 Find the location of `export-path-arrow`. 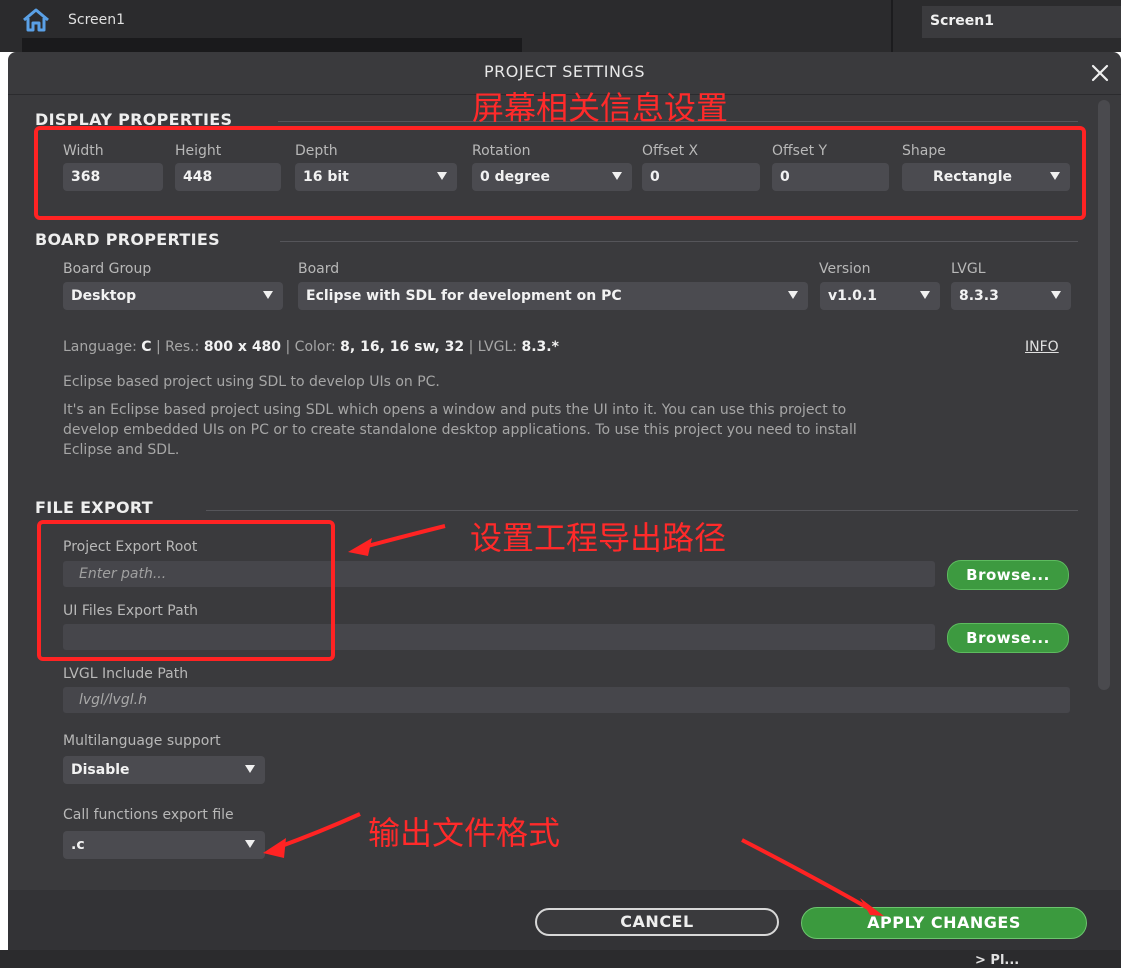

export-path-arrow is located at coordinates (402, 537).